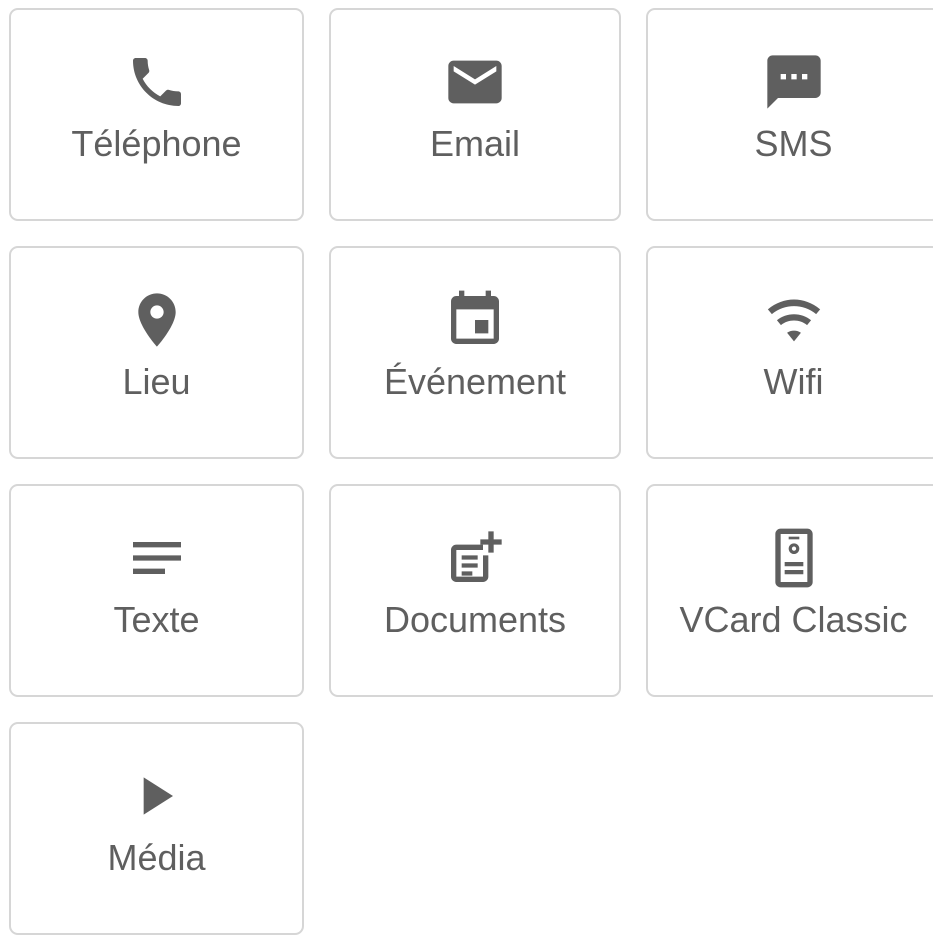 The width and height of the screenshot is (933, 935). What do you see at coordinates (157, 558) in the screenshot?
I see `text-lines-icon` at bounding box center [157, 558].